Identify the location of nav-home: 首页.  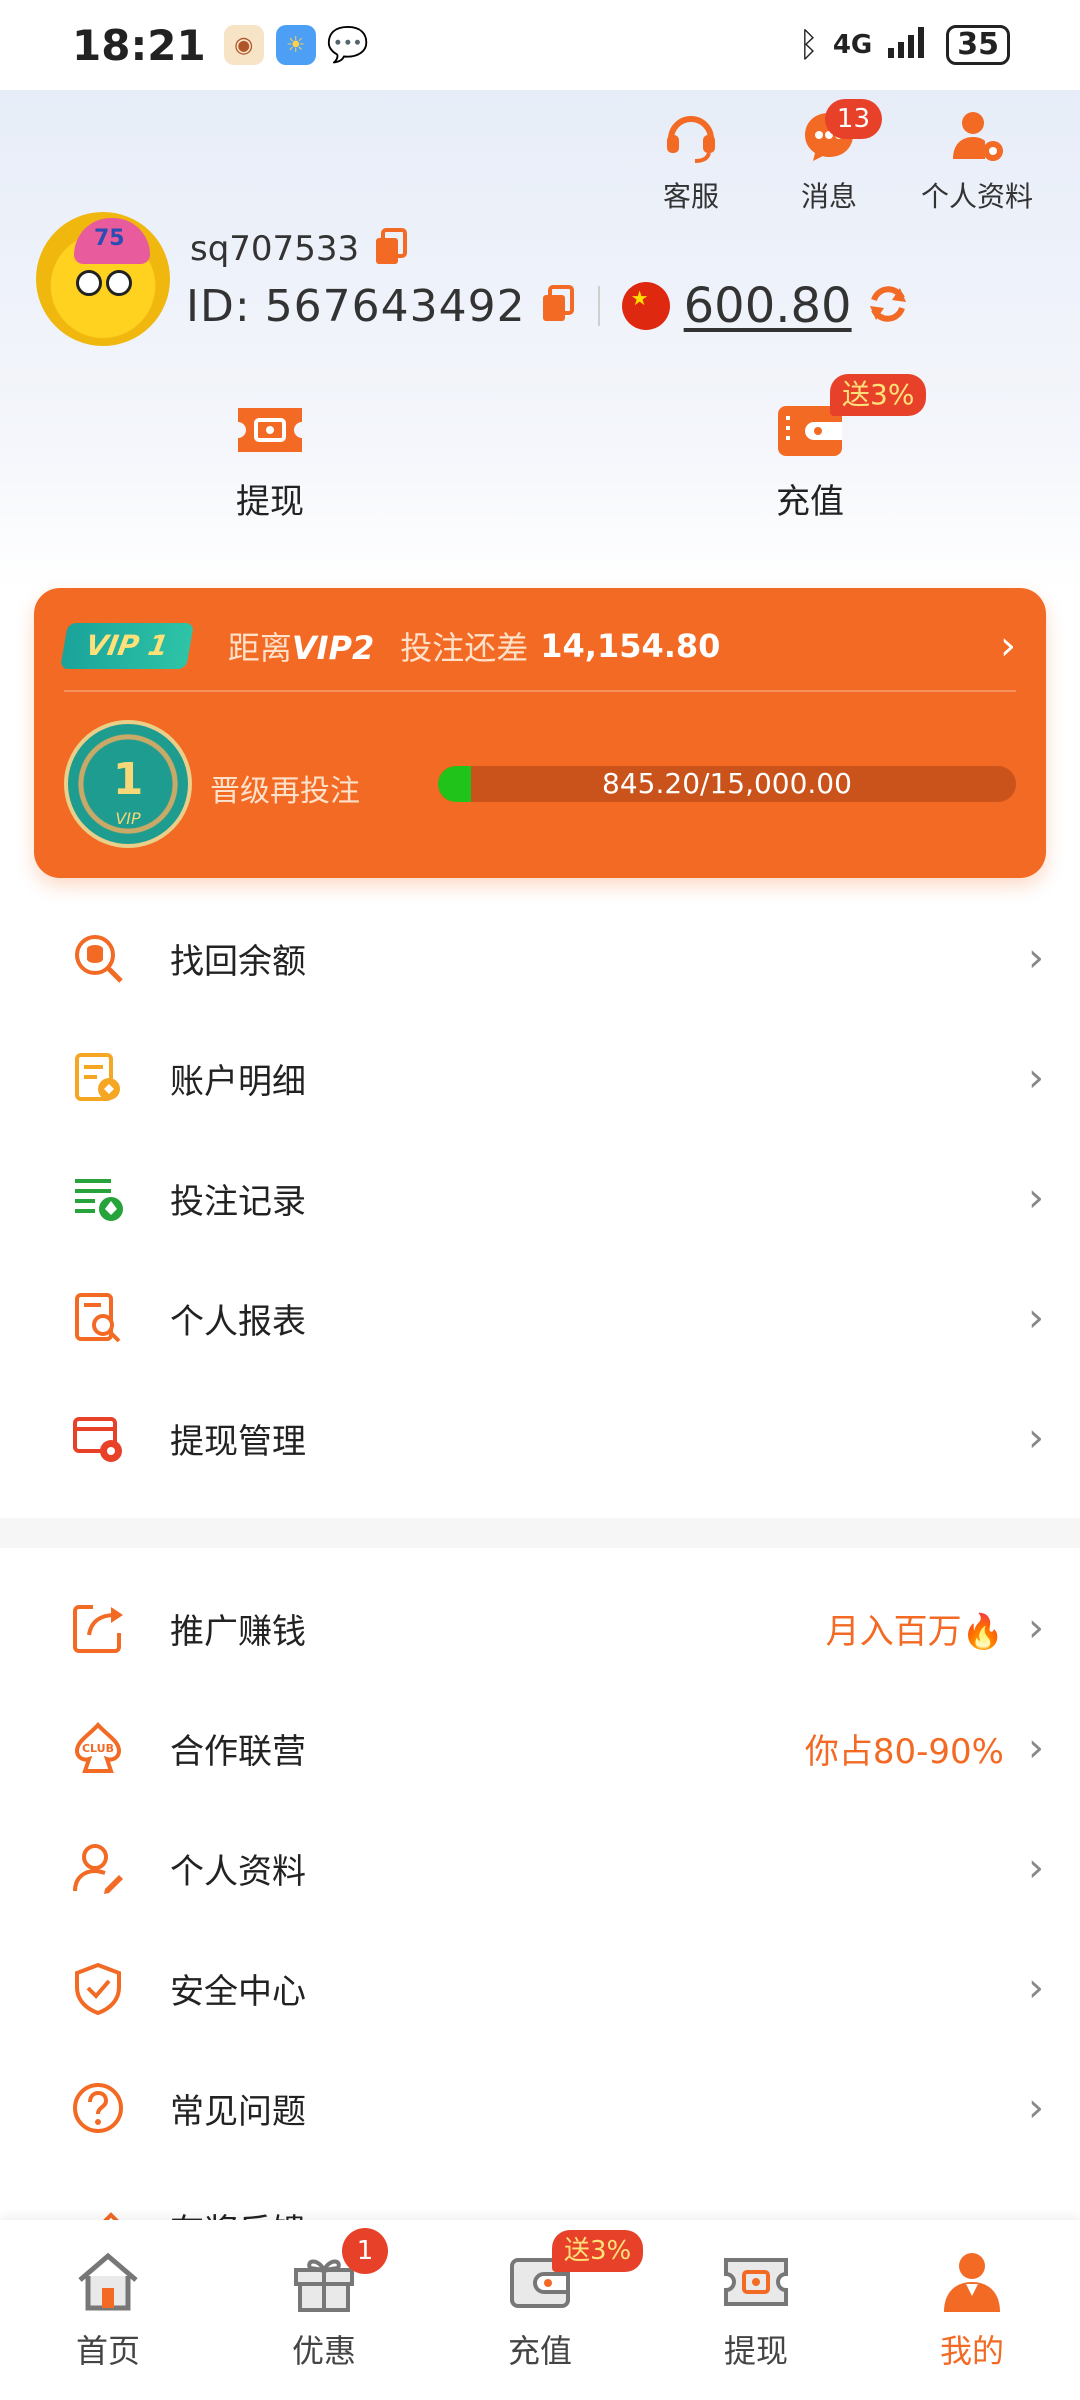
(108, 2310).